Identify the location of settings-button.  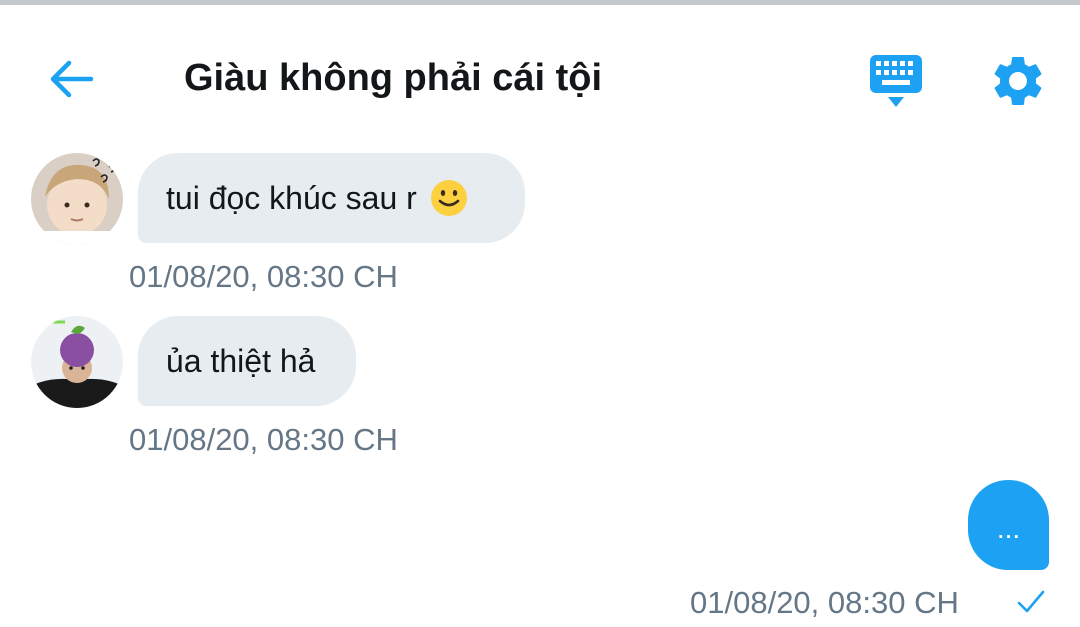
(1018, 81).